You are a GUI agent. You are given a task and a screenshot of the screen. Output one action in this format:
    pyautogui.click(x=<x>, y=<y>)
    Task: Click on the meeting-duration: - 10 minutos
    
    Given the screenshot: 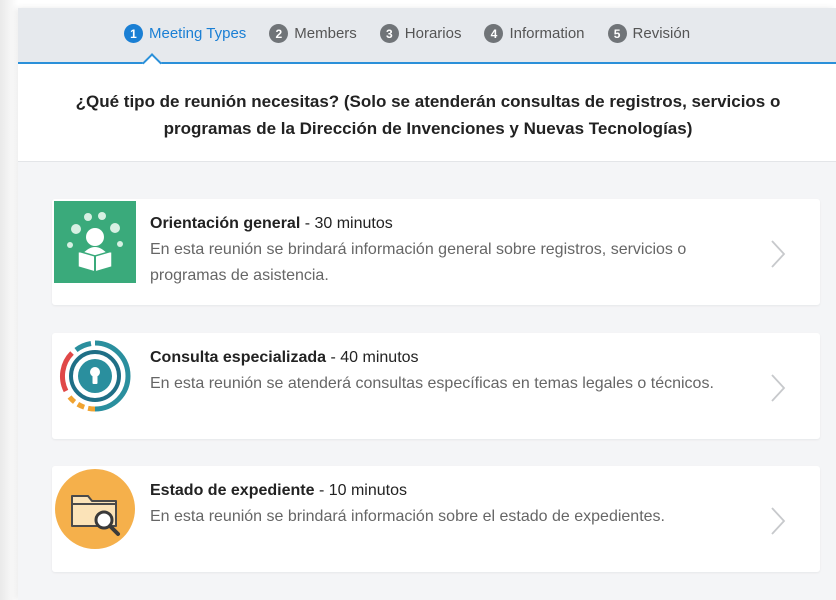 What is the action you would take?
    pyautogui.click(x=360, y=490)
    